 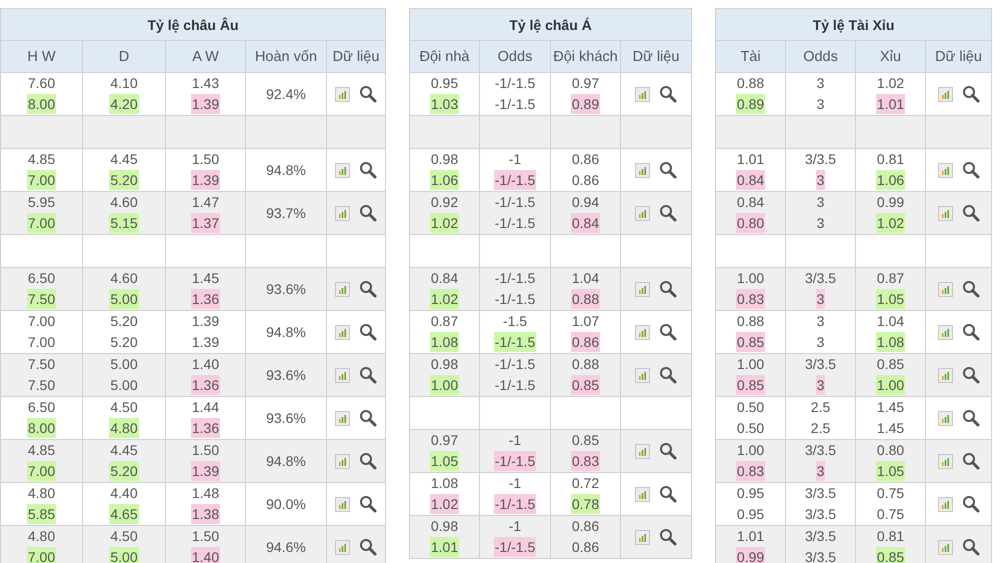 I want to click on odds-value: 6.50, so click(x=41, y=407).